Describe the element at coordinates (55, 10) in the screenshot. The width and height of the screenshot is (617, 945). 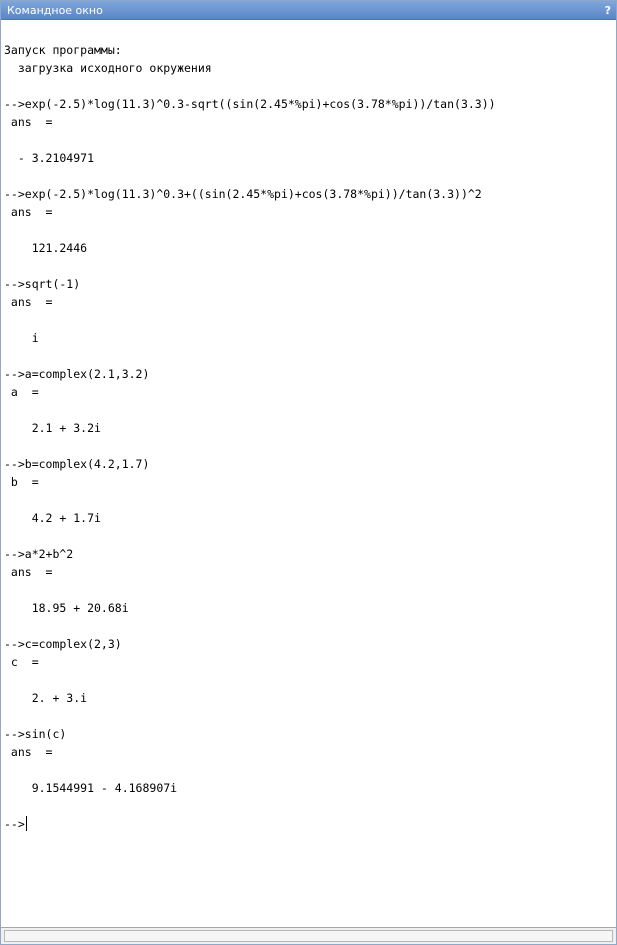
I see `window-title: Командное окно` at that location.